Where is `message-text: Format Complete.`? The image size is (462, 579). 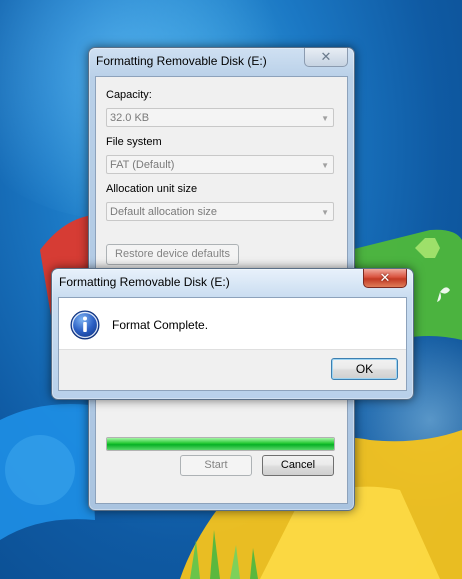 message-text: Format Complete. is located at coordinates (160, 325).